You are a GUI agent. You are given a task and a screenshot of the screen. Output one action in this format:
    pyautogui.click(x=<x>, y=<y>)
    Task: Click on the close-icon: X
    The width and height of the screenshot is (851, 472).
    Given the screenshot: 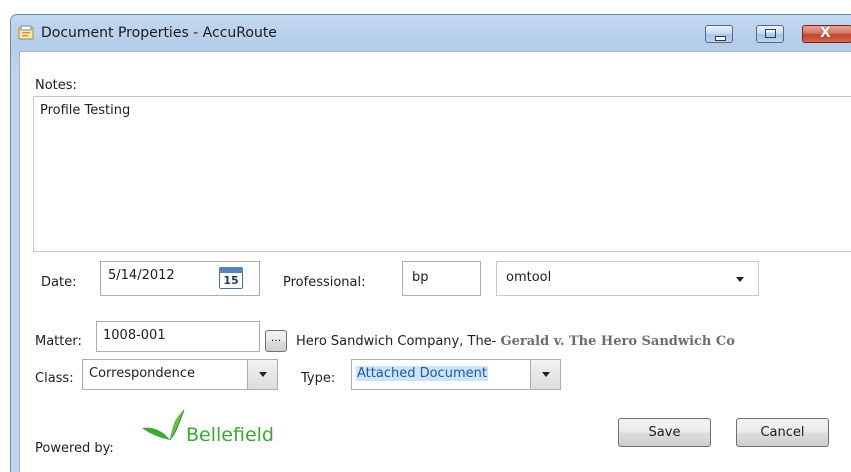 What is the action you would take?
    pyautogui.click(x=825, y=33)
    